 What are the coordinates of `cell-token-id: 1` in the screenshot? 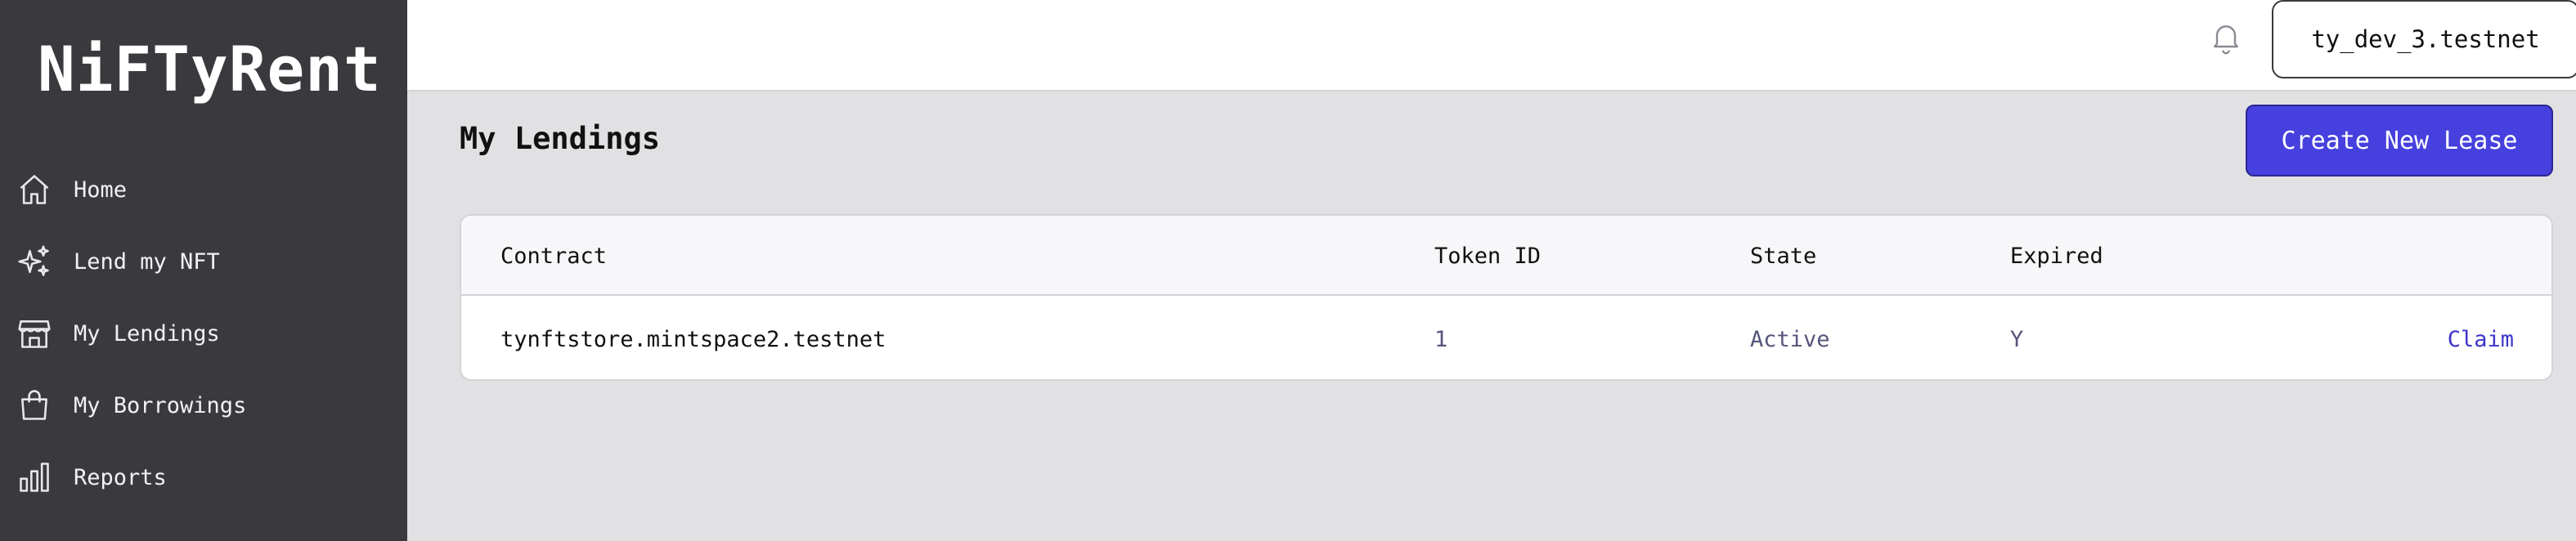 It's located at (1441, 339).